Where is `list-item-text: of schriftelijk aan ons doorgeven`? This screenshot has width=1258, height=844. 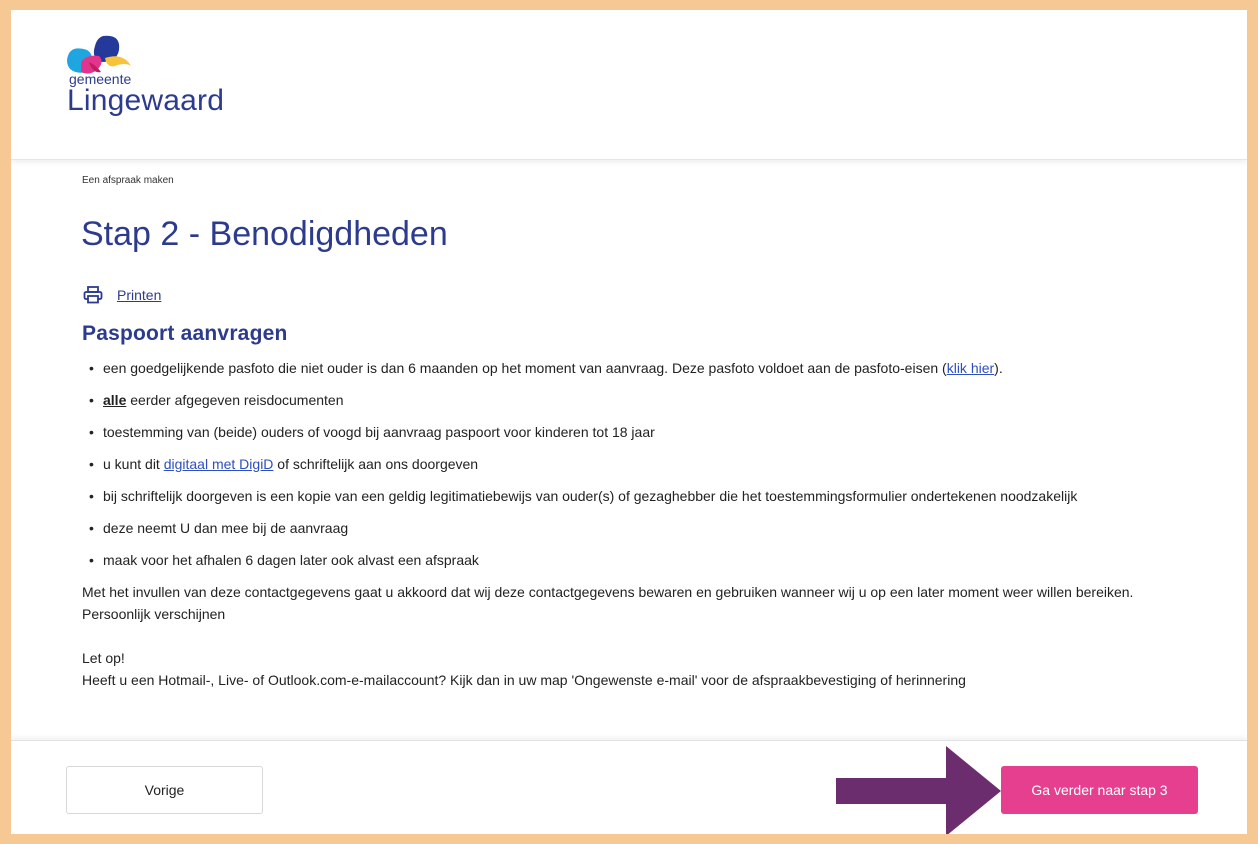
list-item-text: of schriftelijk aan ons doorgeven is located at coordinates (376, 464).